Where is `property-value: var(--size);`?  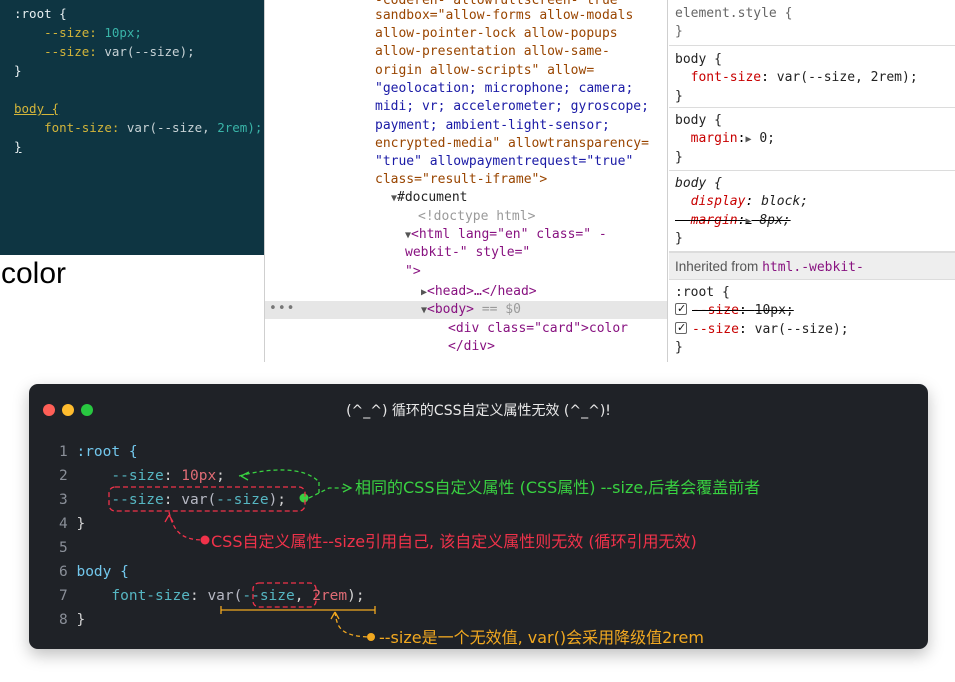 property-value: var(--size); is located at coordinates (802, 329).